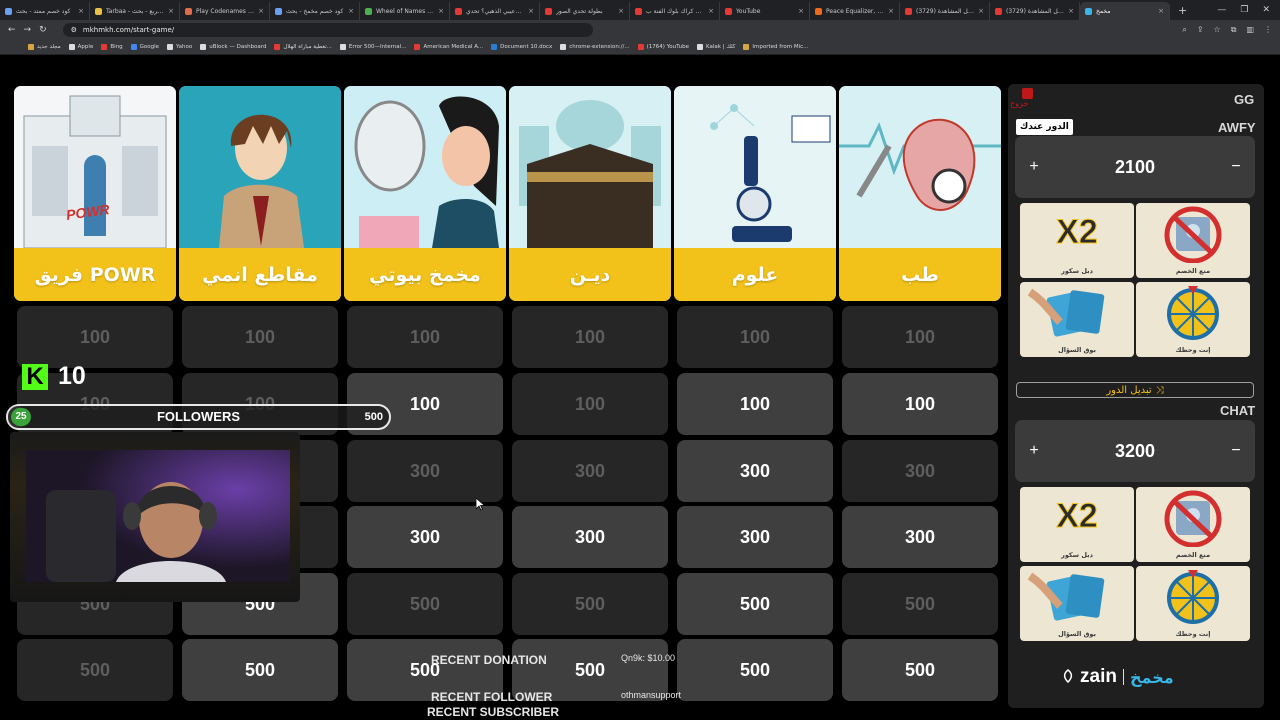 This screenshot has width=1280, height=720. I want to click on bookmark-item: Kalak | كلك, so click(716, 46).